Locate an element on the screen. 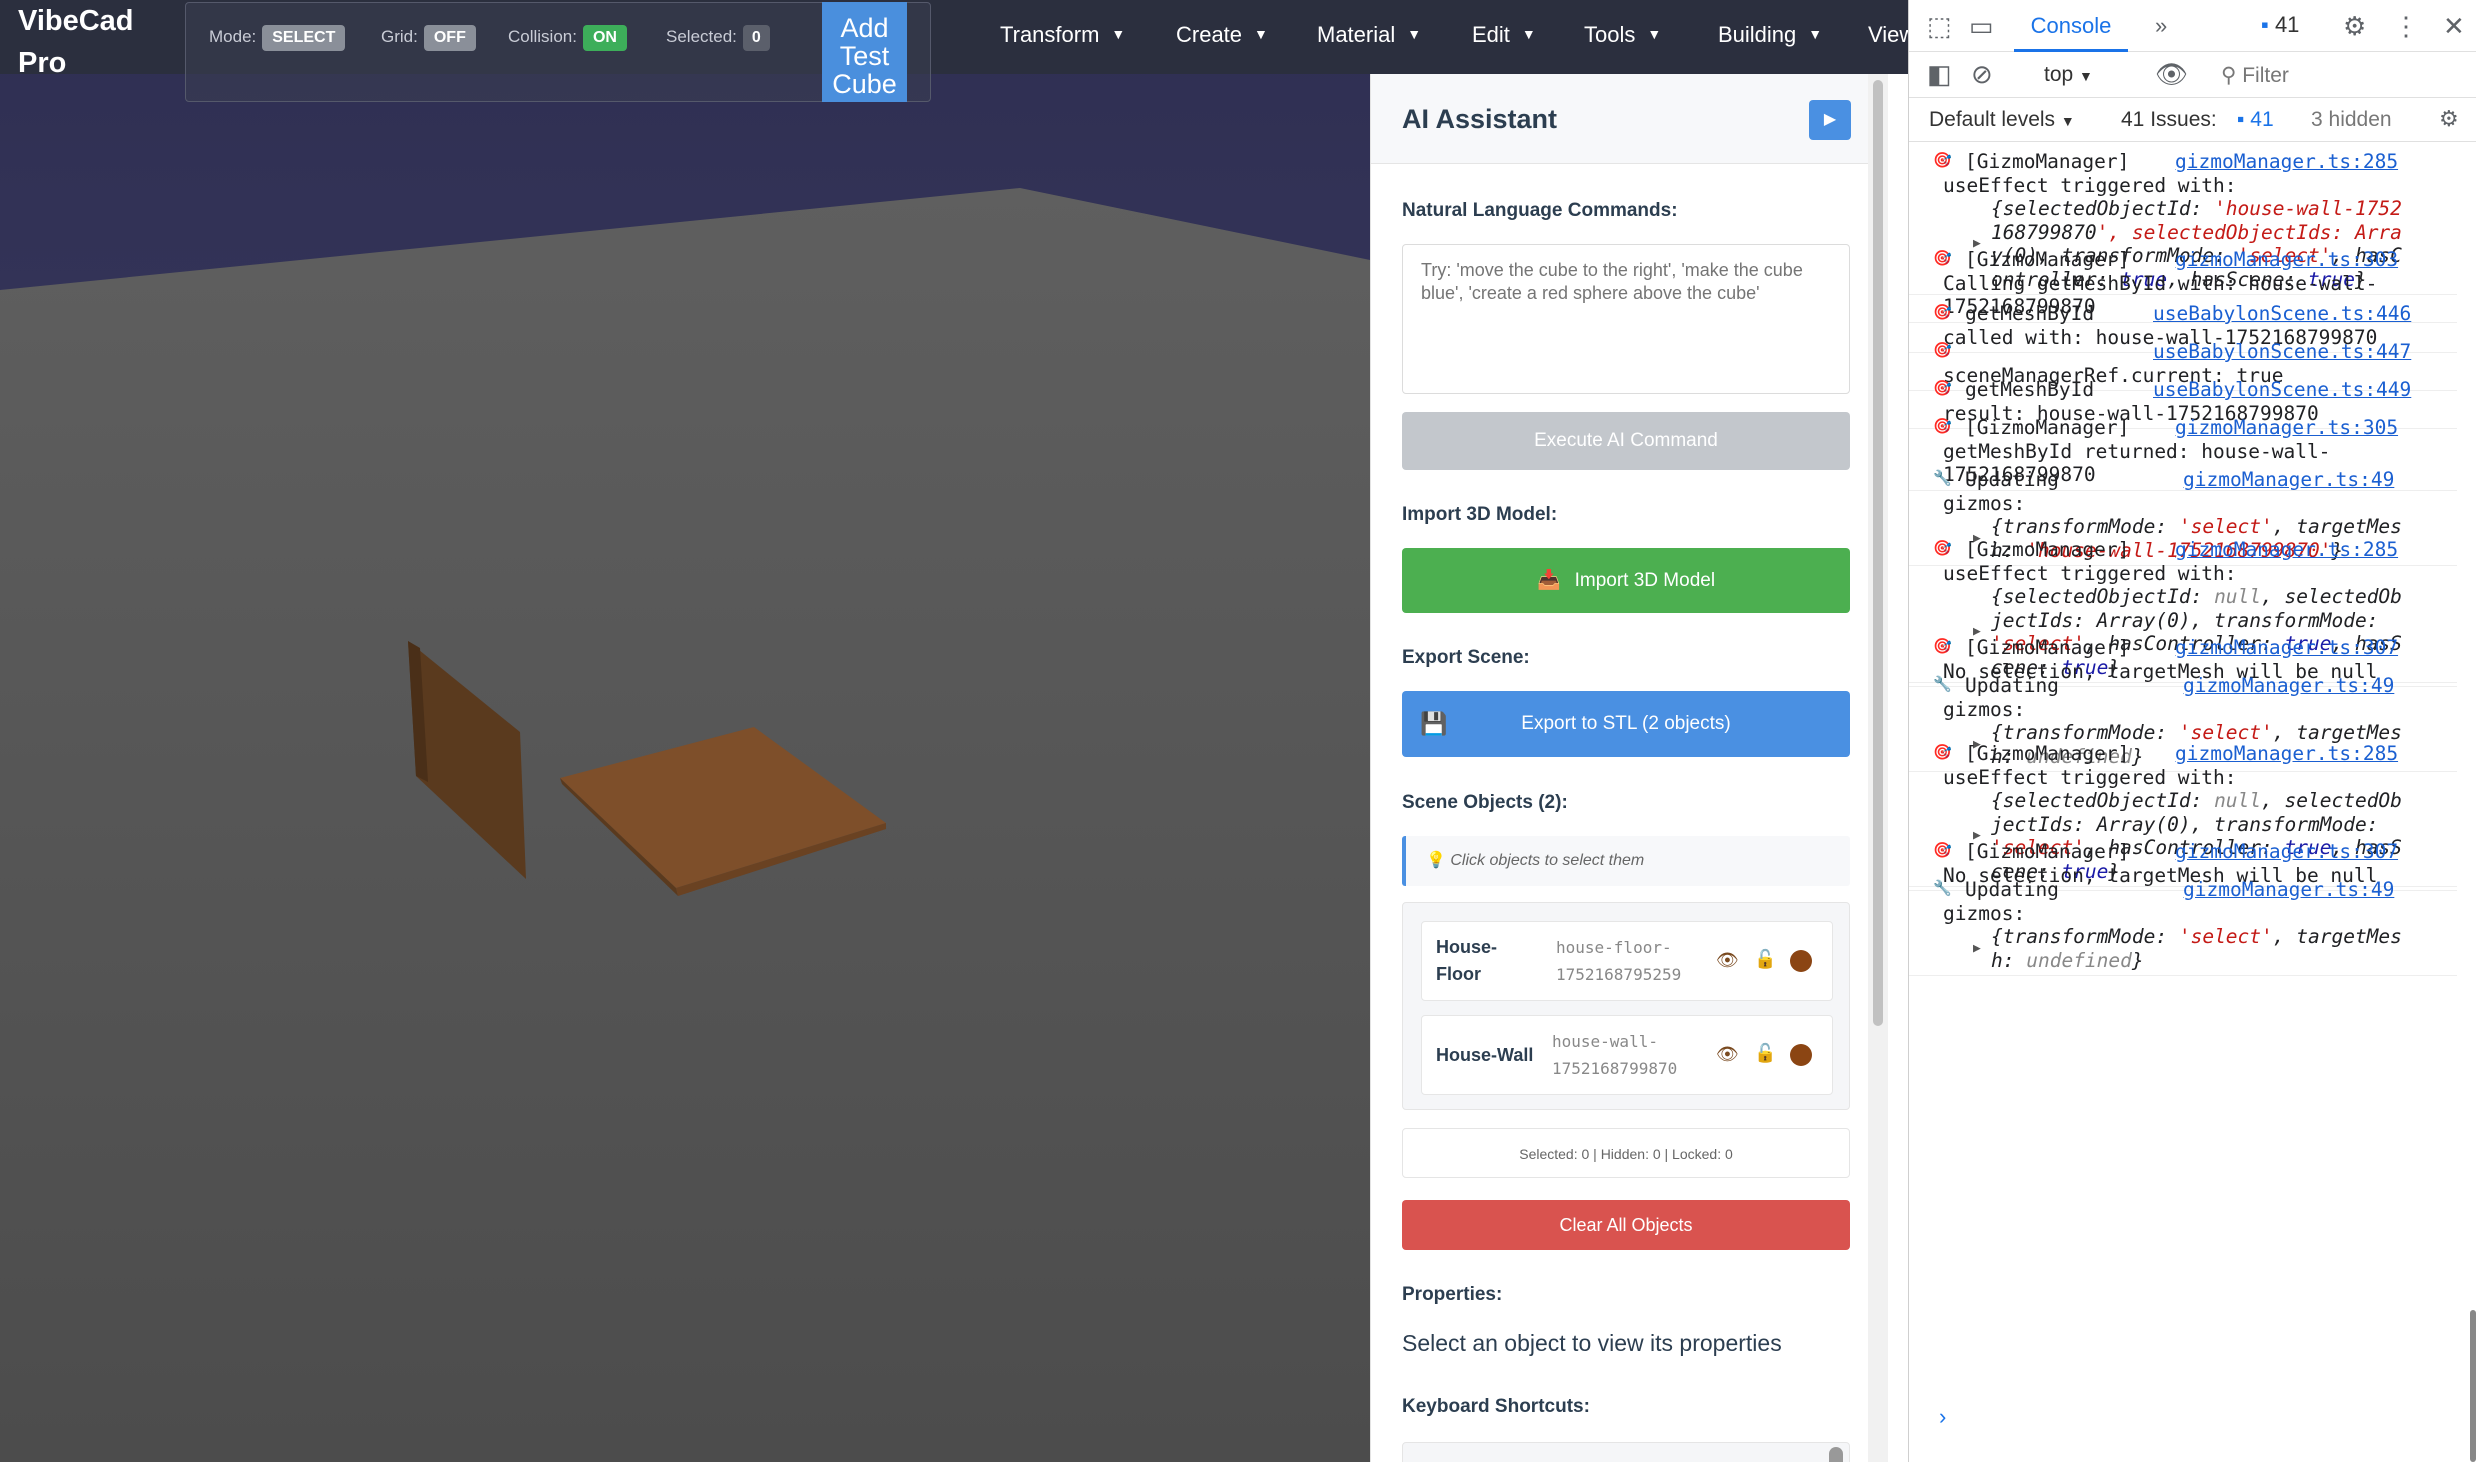 Image resolution: width=2476 pixels, height=1462 pixels. menu-view: View is located at coordinates (1888, 35).